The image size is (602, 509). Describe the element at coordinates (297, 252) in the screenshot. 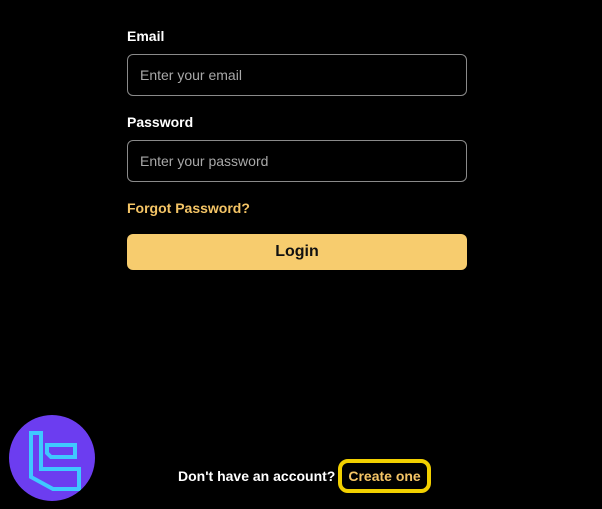

I see `login-button: Login` at that location.